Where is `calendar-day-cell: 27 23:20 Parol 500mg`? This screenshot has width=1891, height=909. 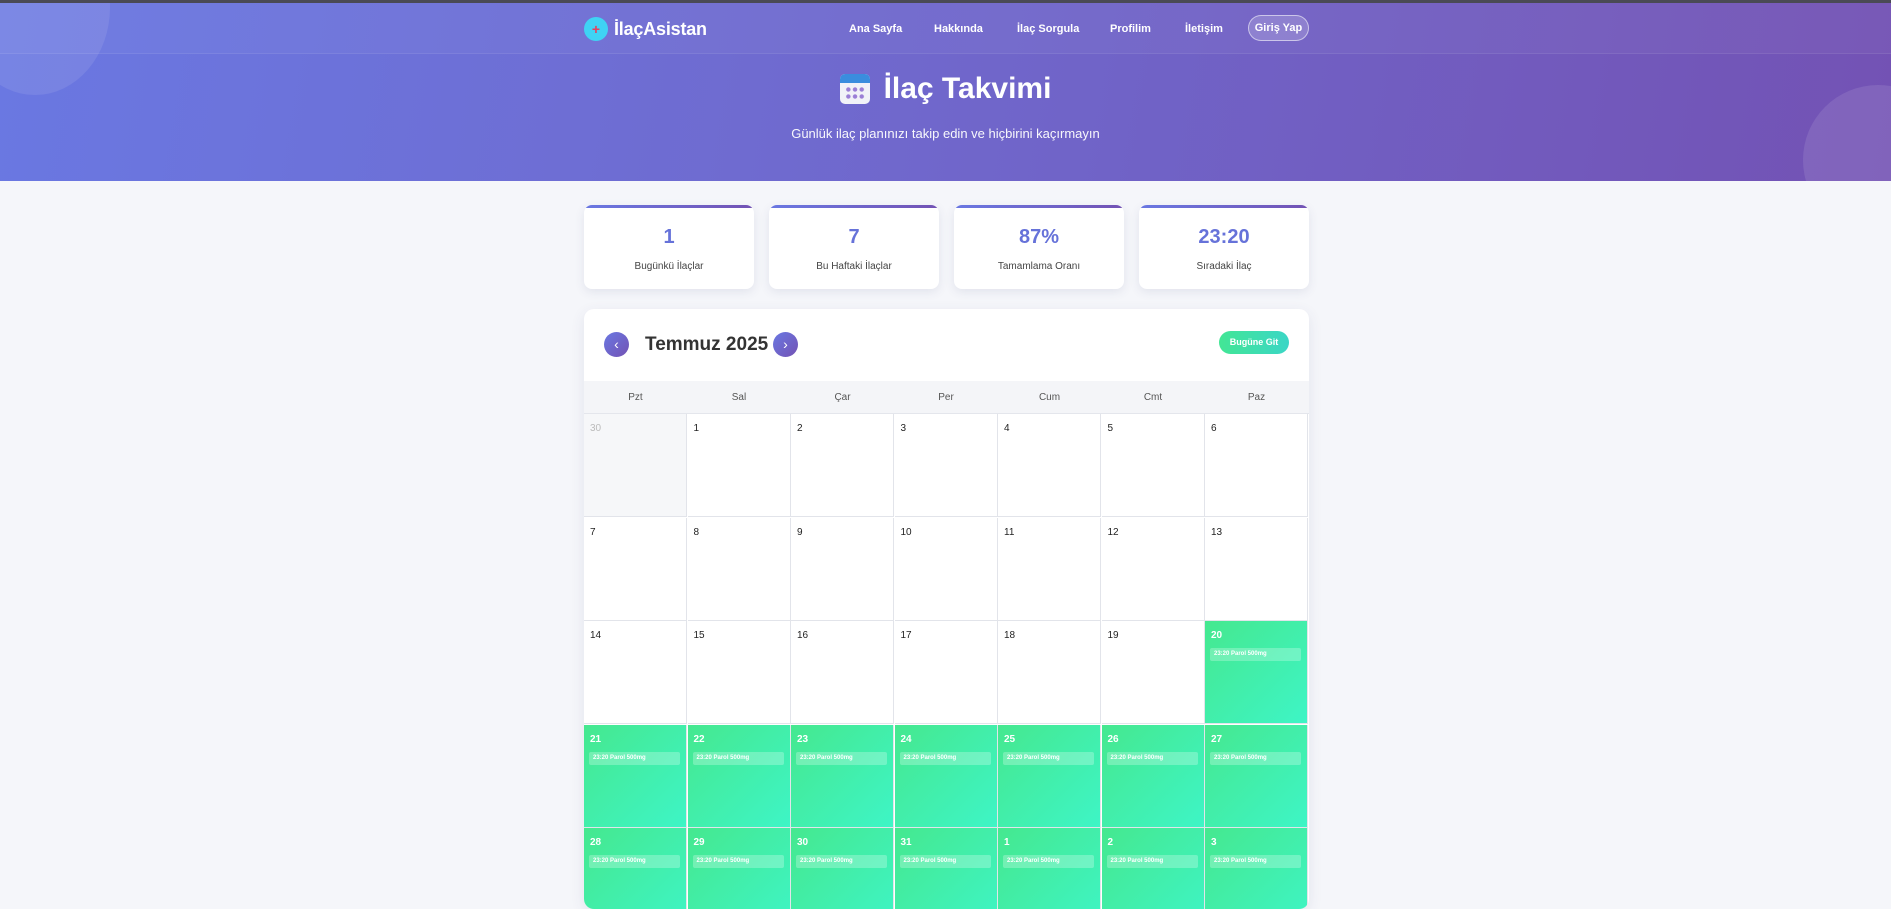
calendar-day-cell: 27 23:20 Parol 500mg is located at coordinates (1256, 776).